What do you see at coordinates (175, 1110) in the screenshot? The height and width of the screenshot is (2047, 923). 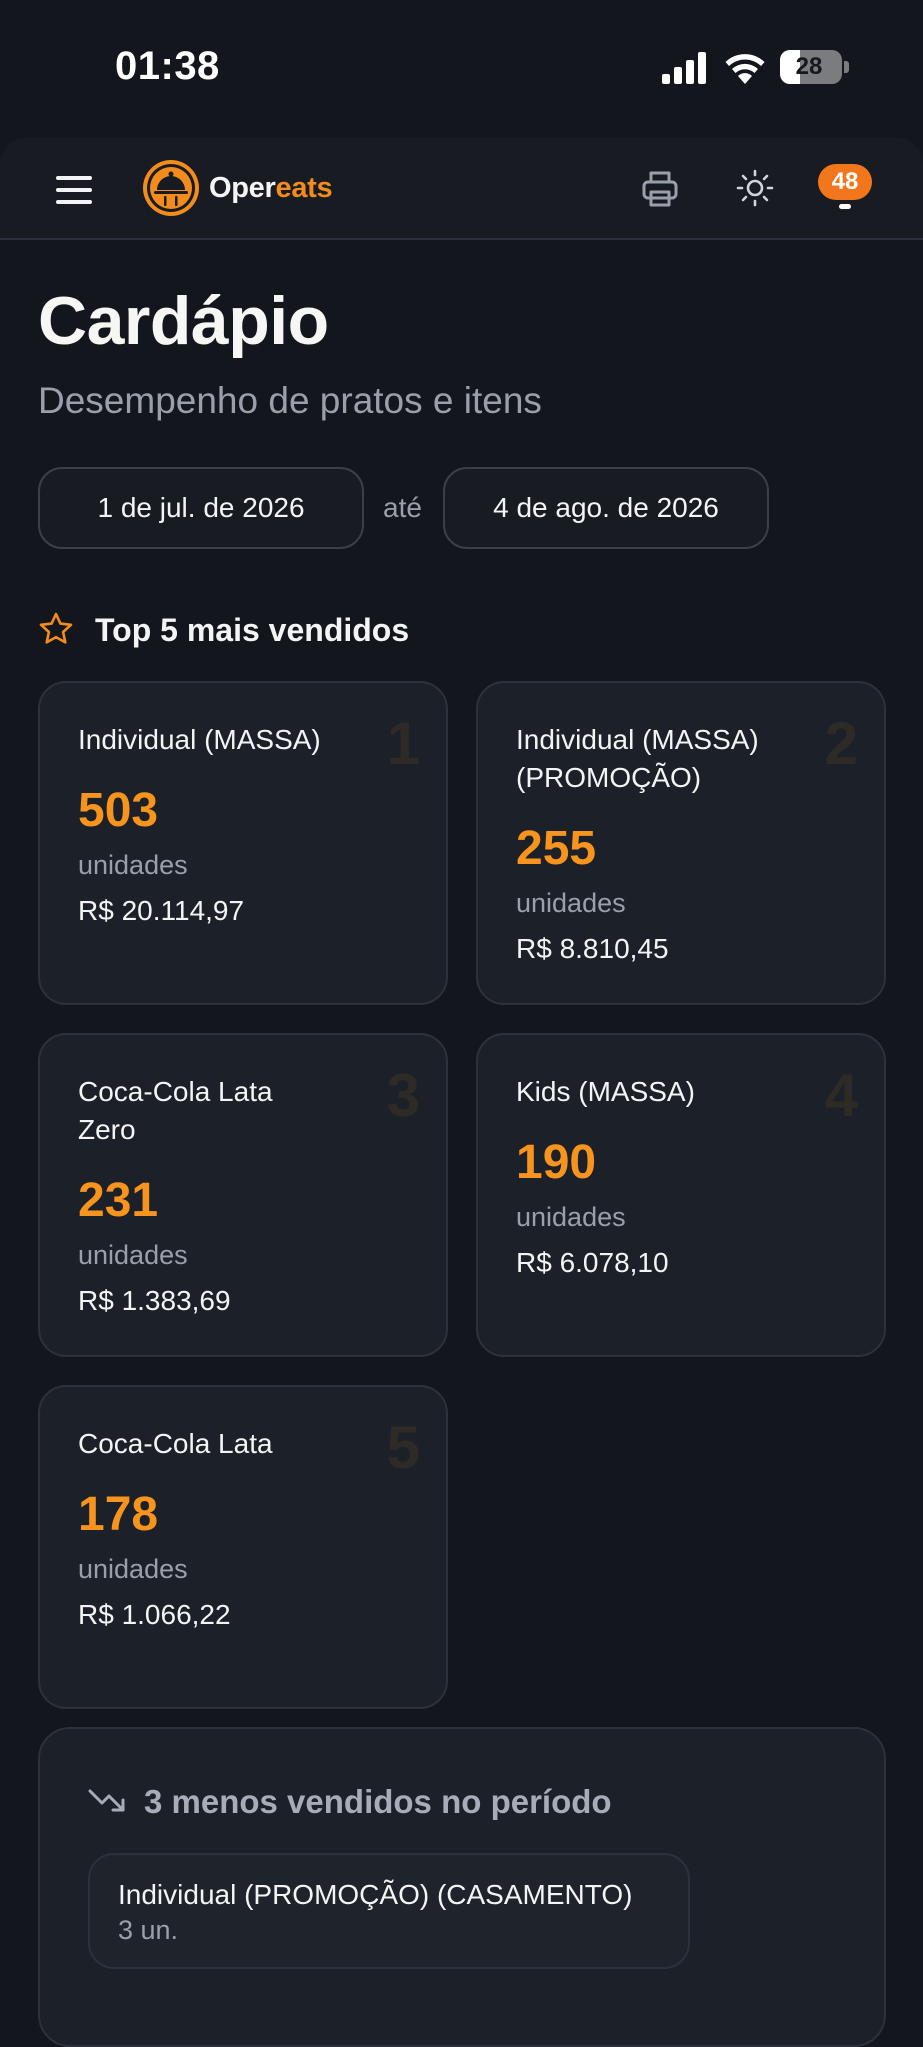 I see `item-name: Coca-Cola Lata Zero` at bounding box center [175, 1110].